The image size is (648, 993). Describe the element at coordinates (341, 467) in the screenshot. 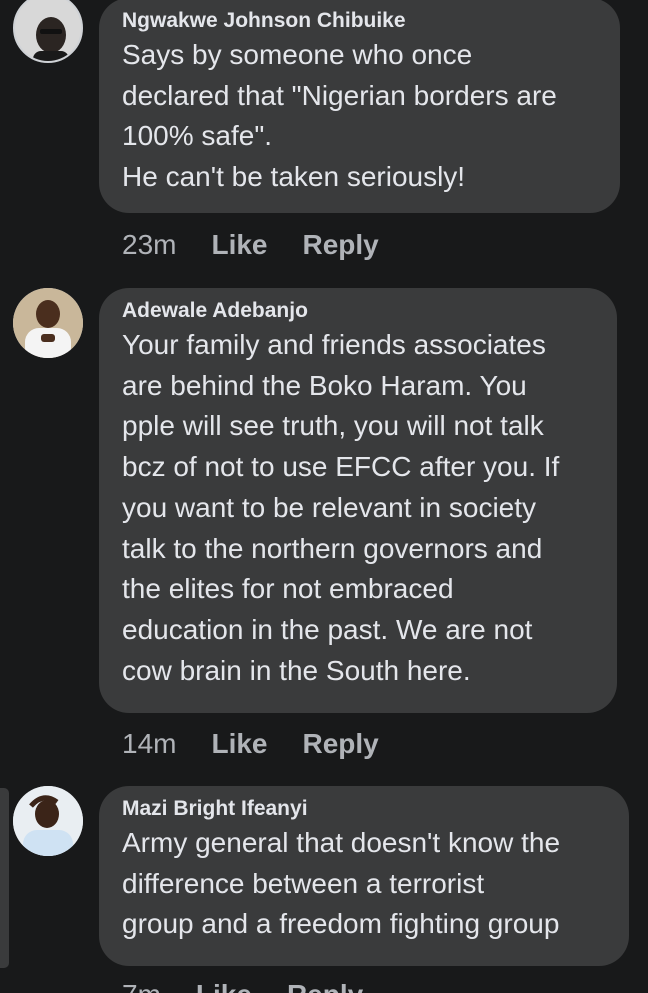

I see `comment-text-line: bcz of not to use EFCC after you. If` at that location.